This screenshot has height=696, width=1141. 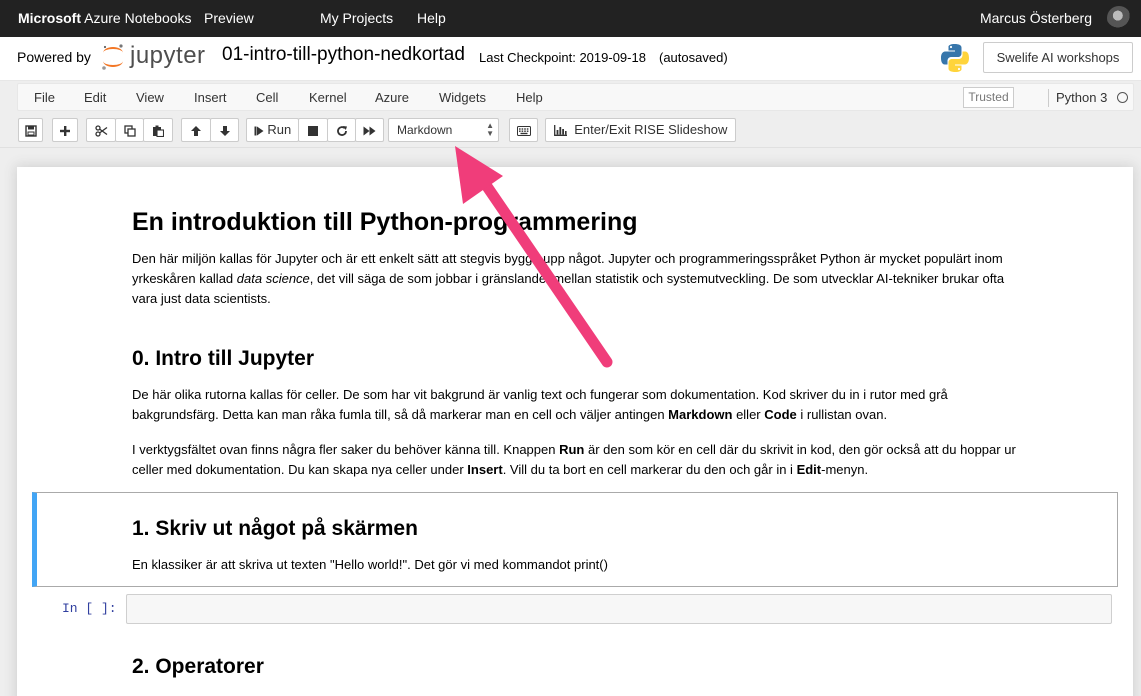 I want to click on menu-edit: Edit, so click(x=95, y=97).